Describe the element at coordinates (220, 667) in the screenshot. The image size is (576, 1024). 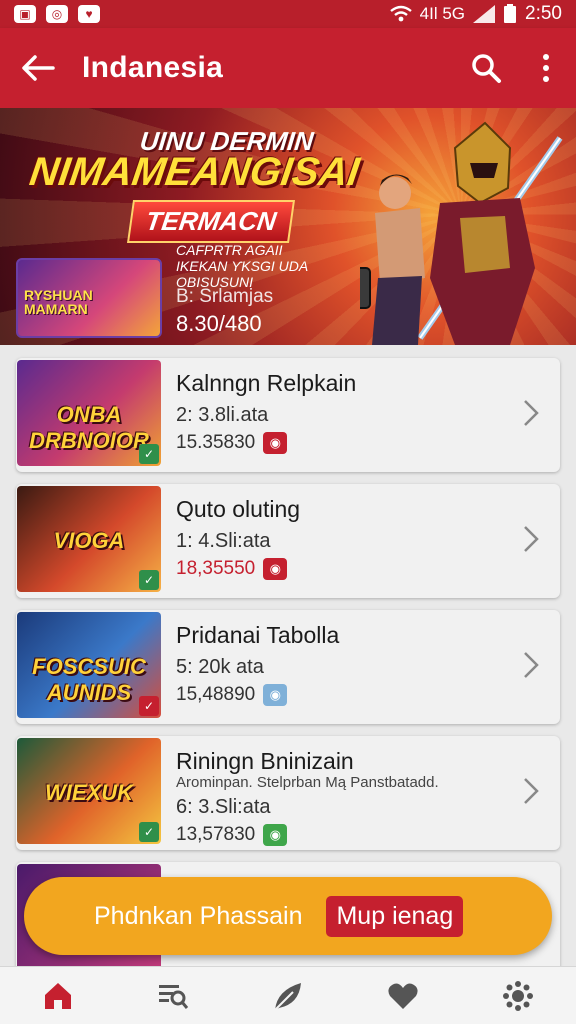
I see `game-meta: 5: 20k ata` at that location.